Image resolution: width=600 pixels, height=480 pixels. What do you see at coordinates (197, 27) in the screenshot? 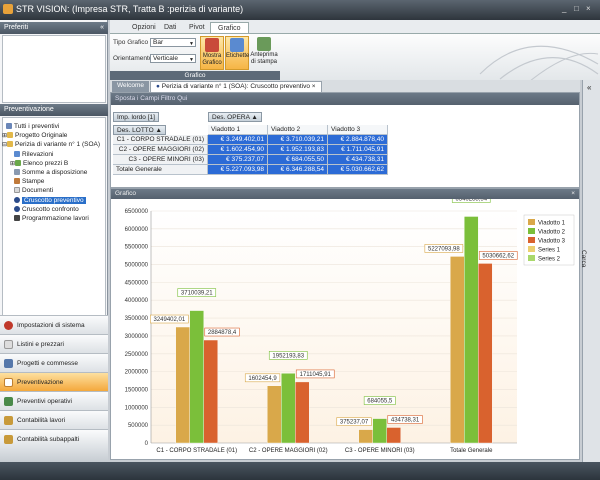
I see `tab-pivot: Pivot` at bounding box center [197, 27].